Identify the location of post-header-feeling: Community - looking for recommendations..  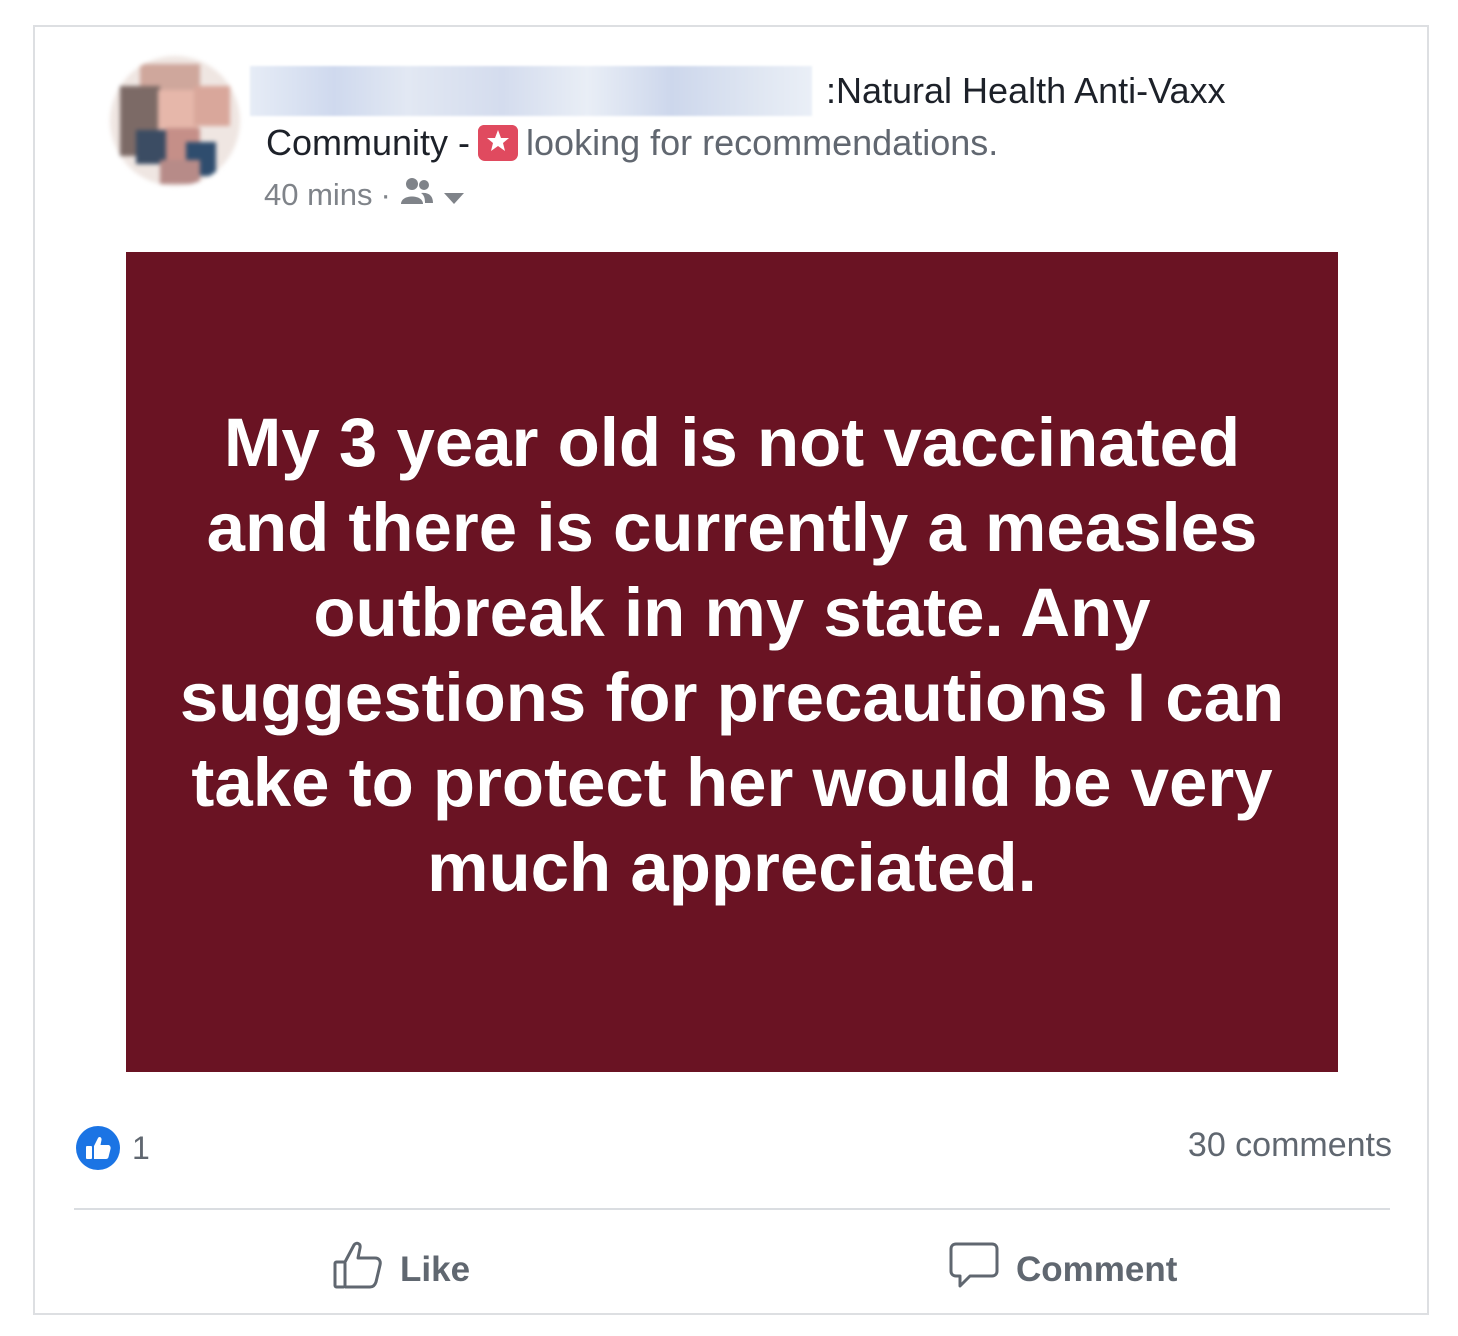
(632, 143).